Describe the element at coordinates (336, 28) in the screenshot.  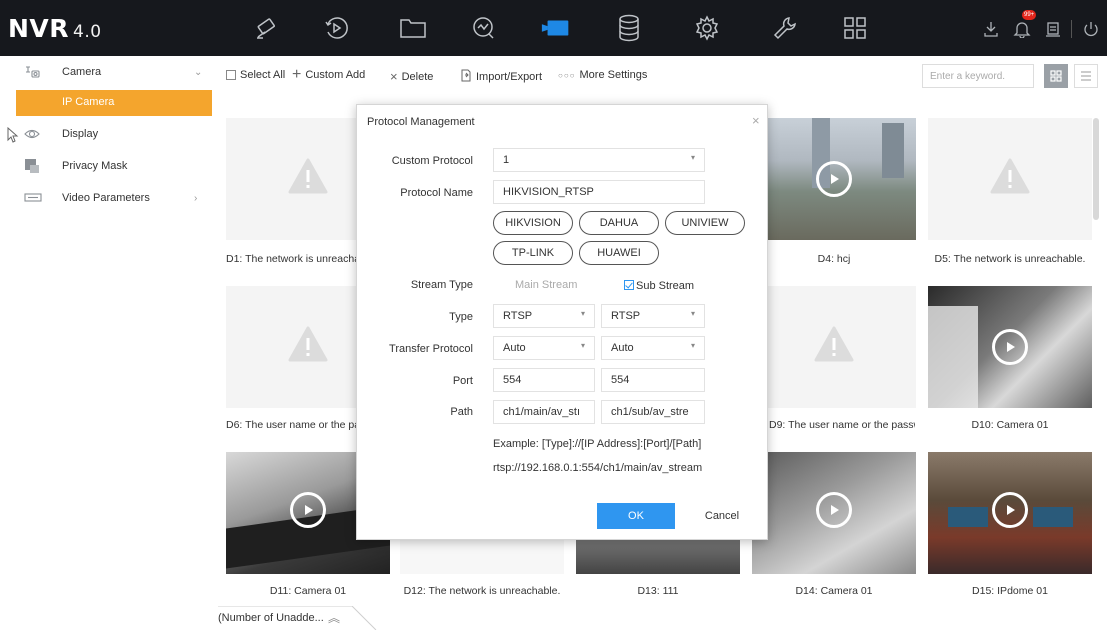
I see `playback-icon` at that location.